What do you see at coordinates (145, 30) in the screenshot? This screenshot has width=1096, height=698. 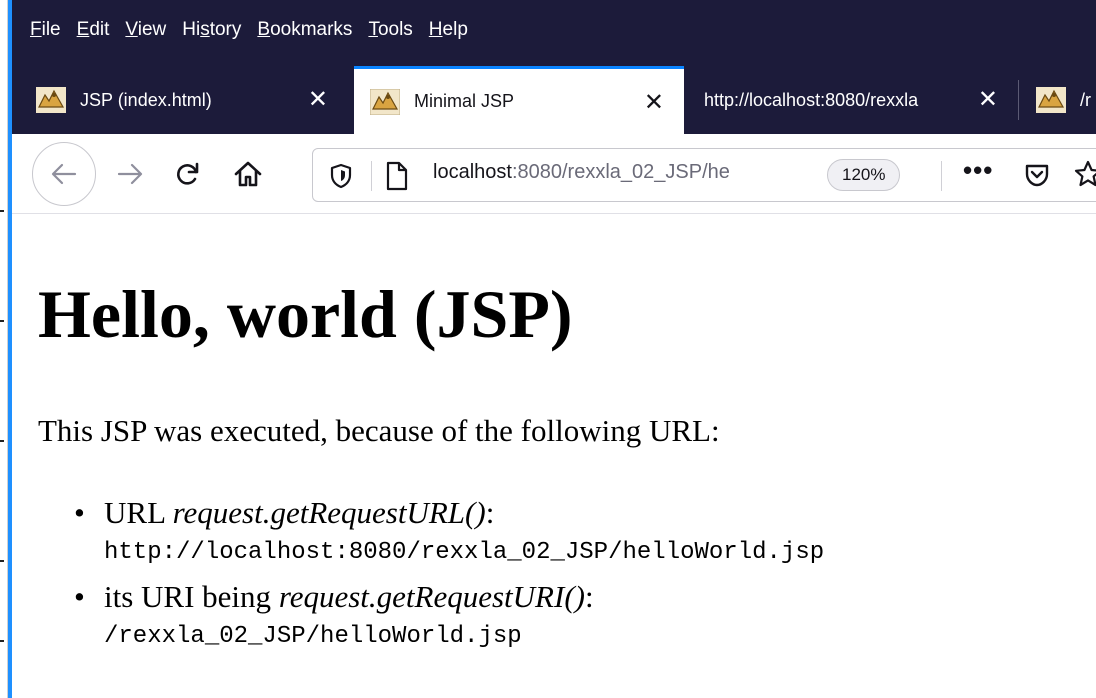 I see `menu-view: View` at bounding box center [145, 30].